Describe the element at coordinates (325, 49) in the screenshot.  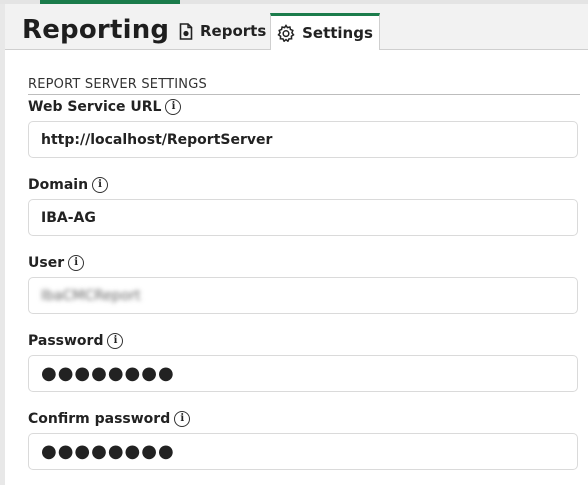
I see `active-tab-gap` at that location.